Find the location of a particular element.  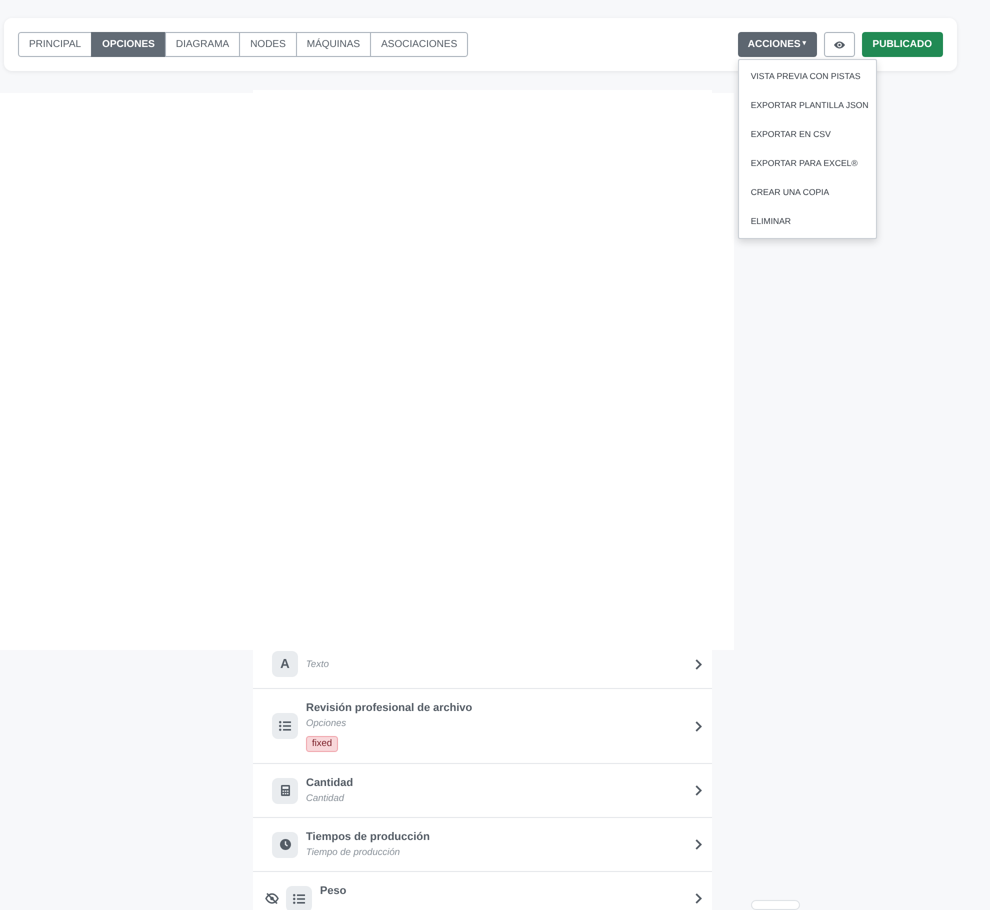

field-title: Cantidad is located at coordinates (330, 783).